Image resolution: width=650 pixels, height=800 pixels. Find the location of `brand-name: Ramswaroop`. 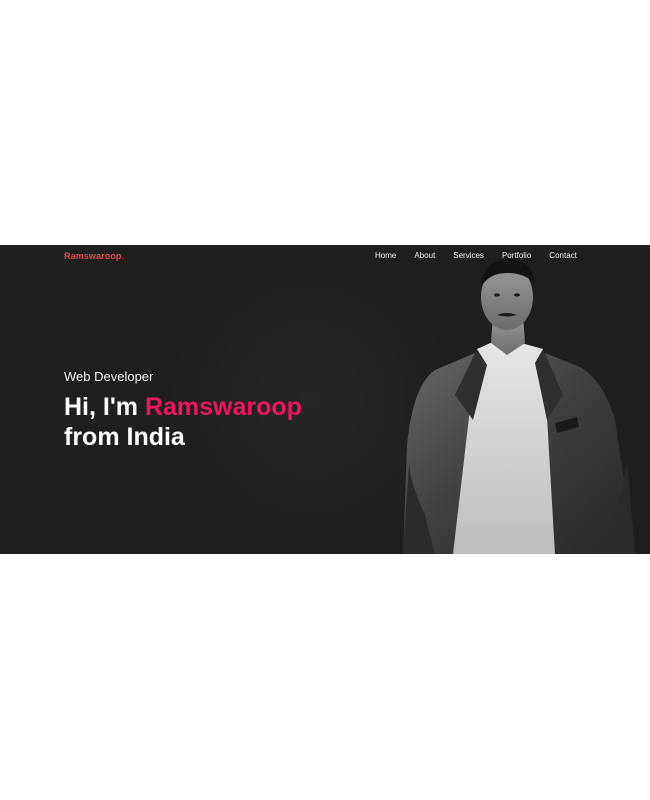

brand-name: Ramswaroop is located at coordinates (93, 256).